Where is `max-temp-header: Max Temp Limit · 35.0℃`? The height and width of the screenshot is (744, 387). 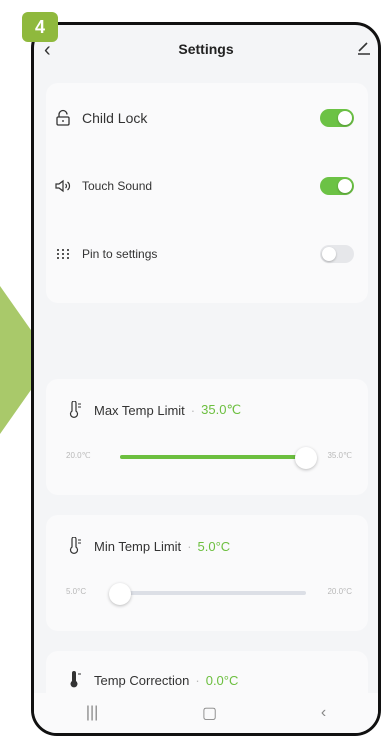 max-temp-header: Max Temp Limit · 35.0℃ is located at coordinates (154, 410).